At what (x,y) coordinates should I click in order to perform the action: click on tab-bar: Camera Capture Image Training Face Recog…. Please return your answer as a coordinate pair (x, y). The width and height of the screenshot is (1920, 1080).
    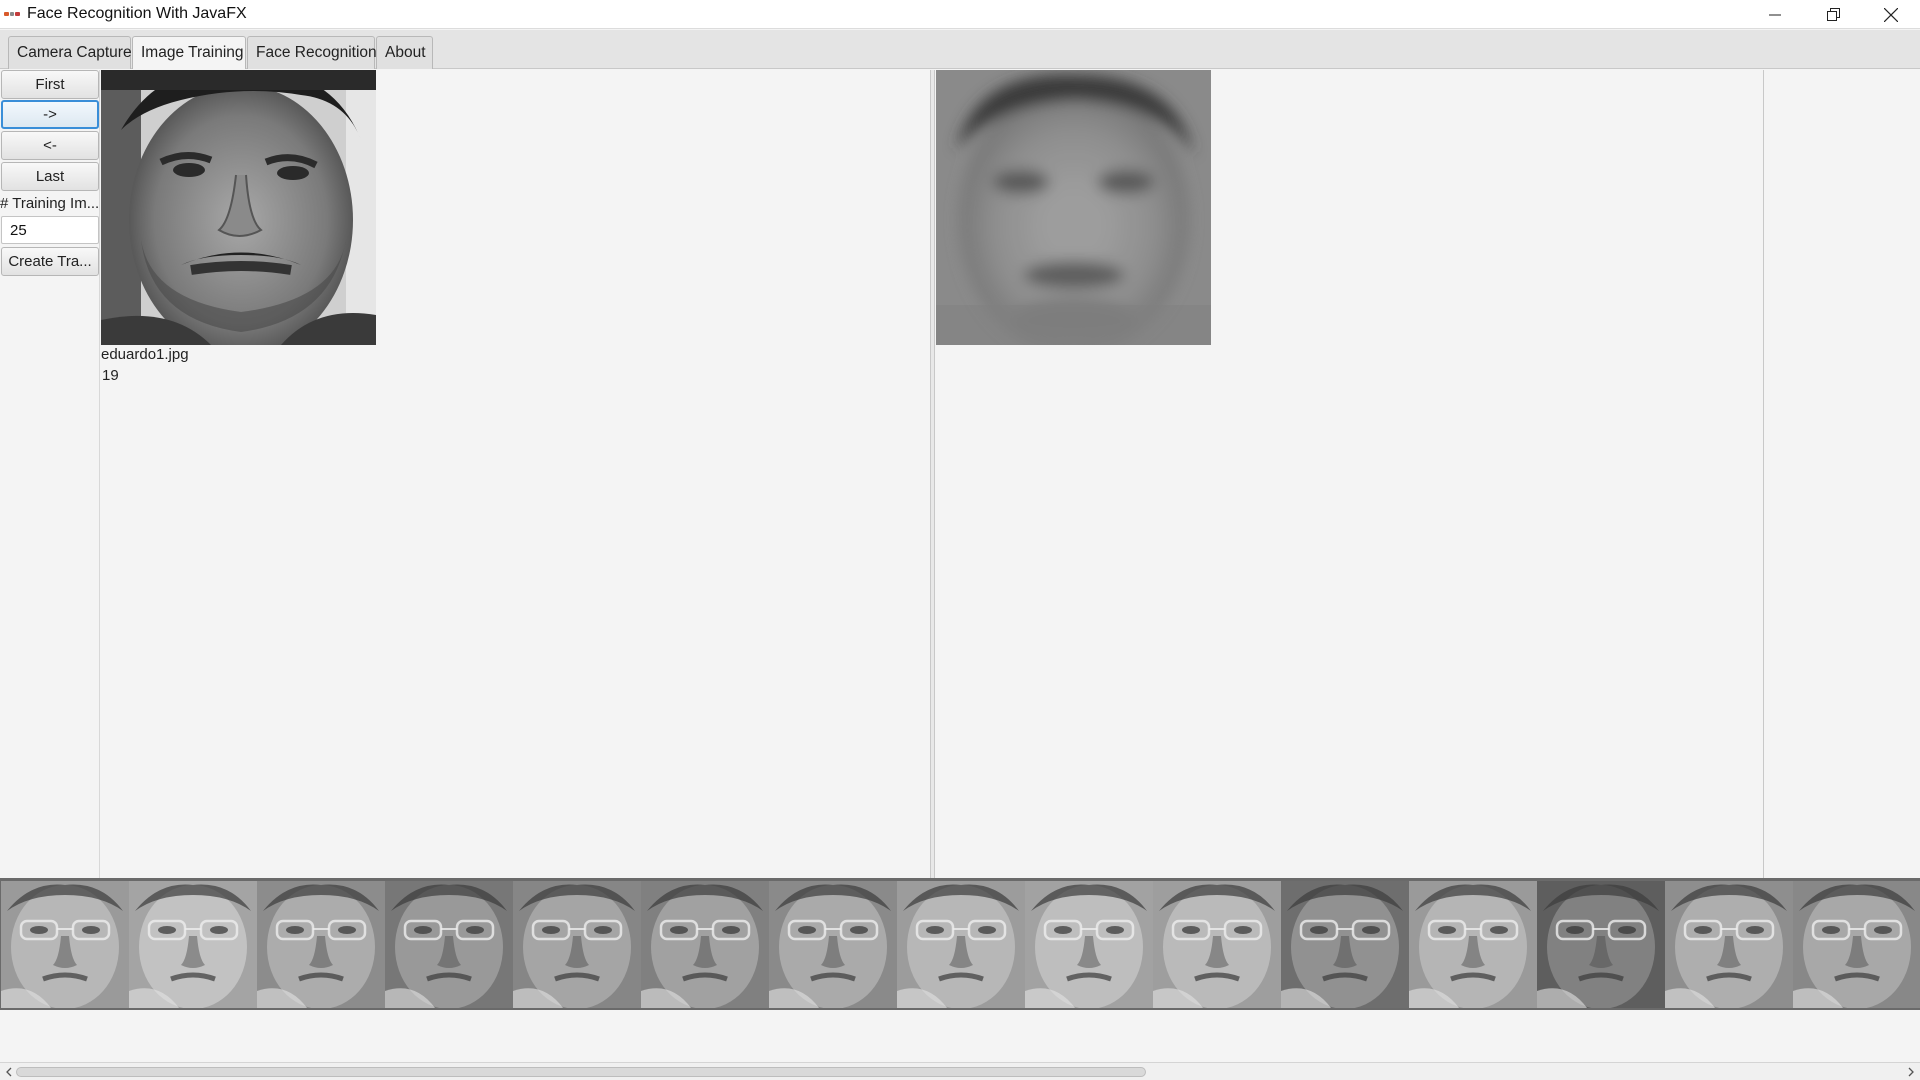
    Looking at the image, I should click on (960, 49).